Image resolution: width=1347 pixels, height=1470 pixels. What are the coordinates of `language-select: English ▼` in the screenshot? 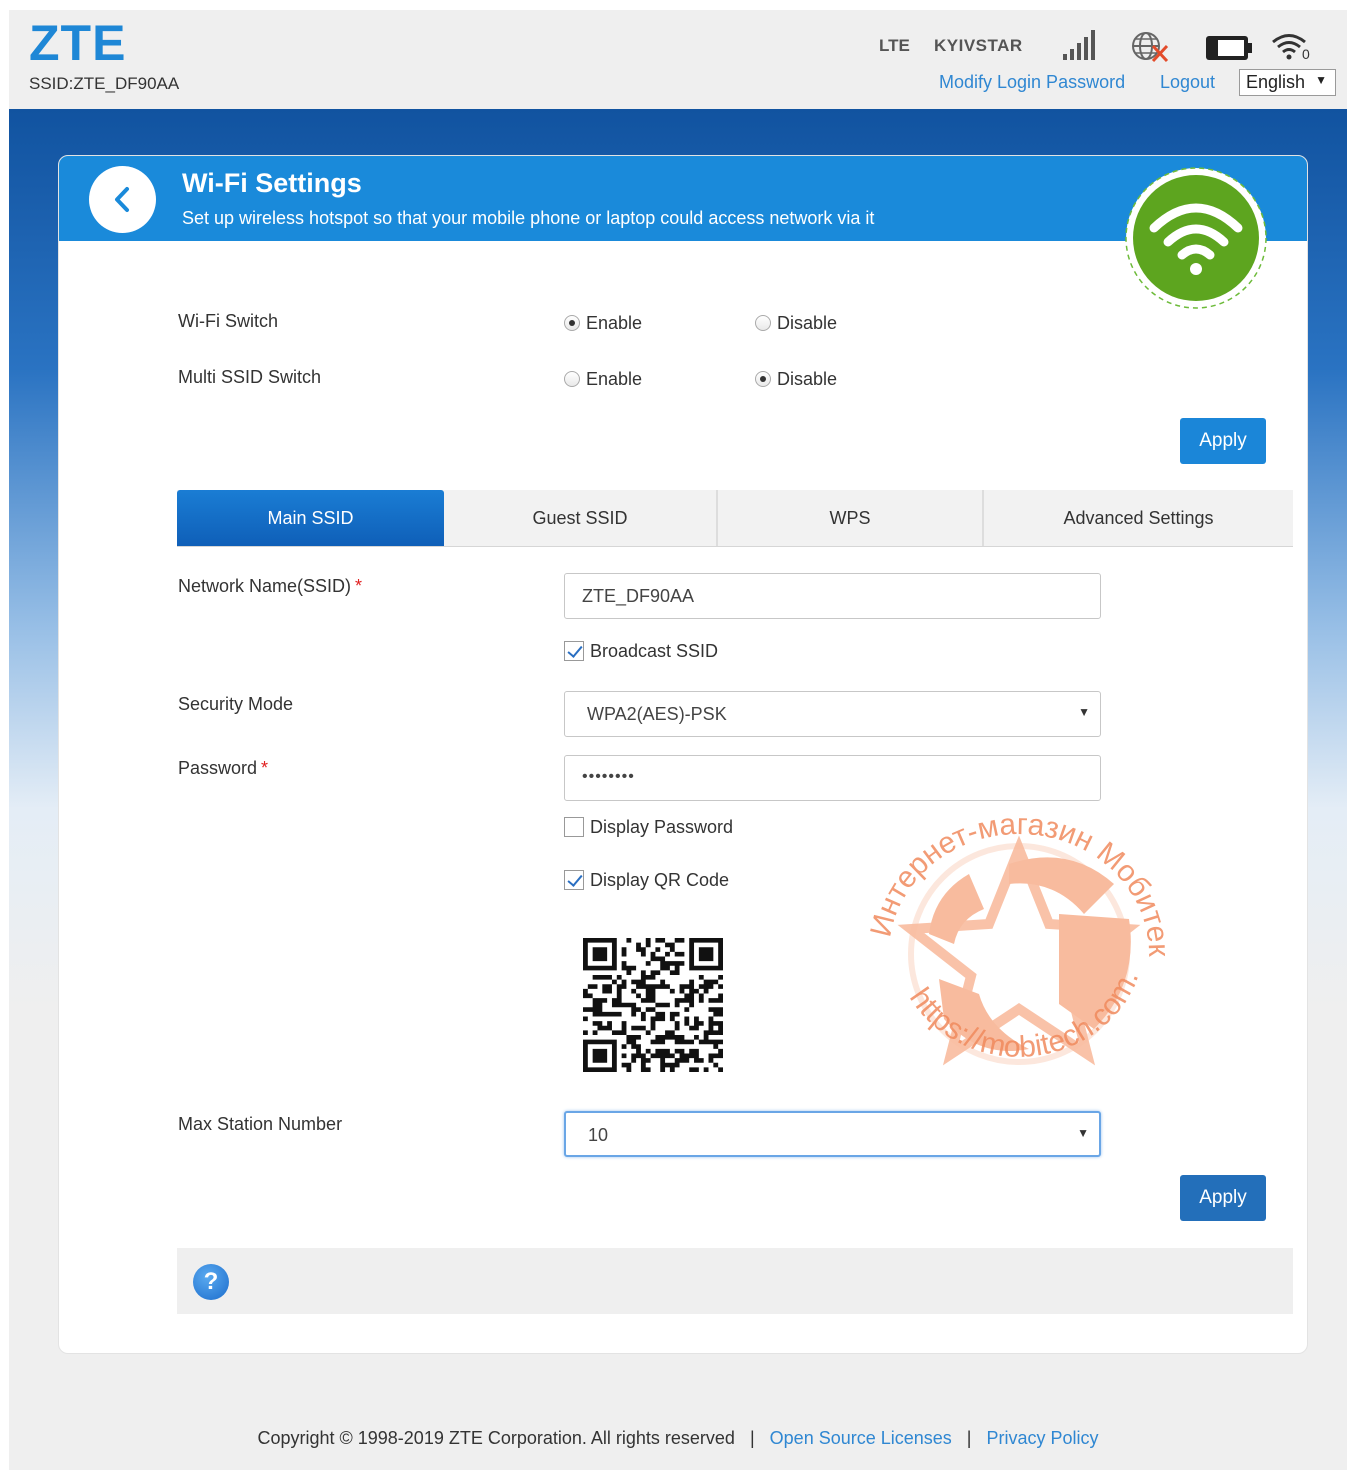 It's located at (1287, 82).